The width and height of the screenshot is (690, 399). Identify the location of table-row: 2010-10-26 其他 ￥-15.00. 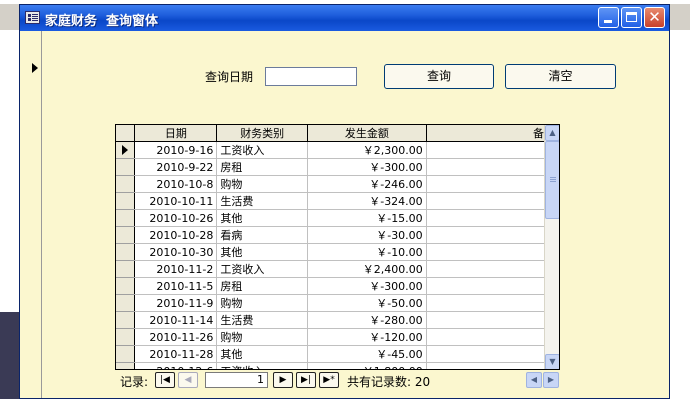
(337, 218).